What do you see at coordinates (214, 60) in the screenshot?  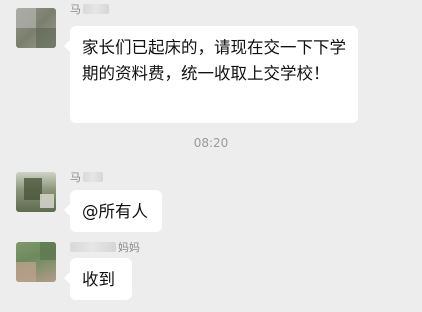 I see `message-text: 家长们已起床的，请现在交一下下学期的资料费，统一收取上交学校！` at bounding box center [214, 60].